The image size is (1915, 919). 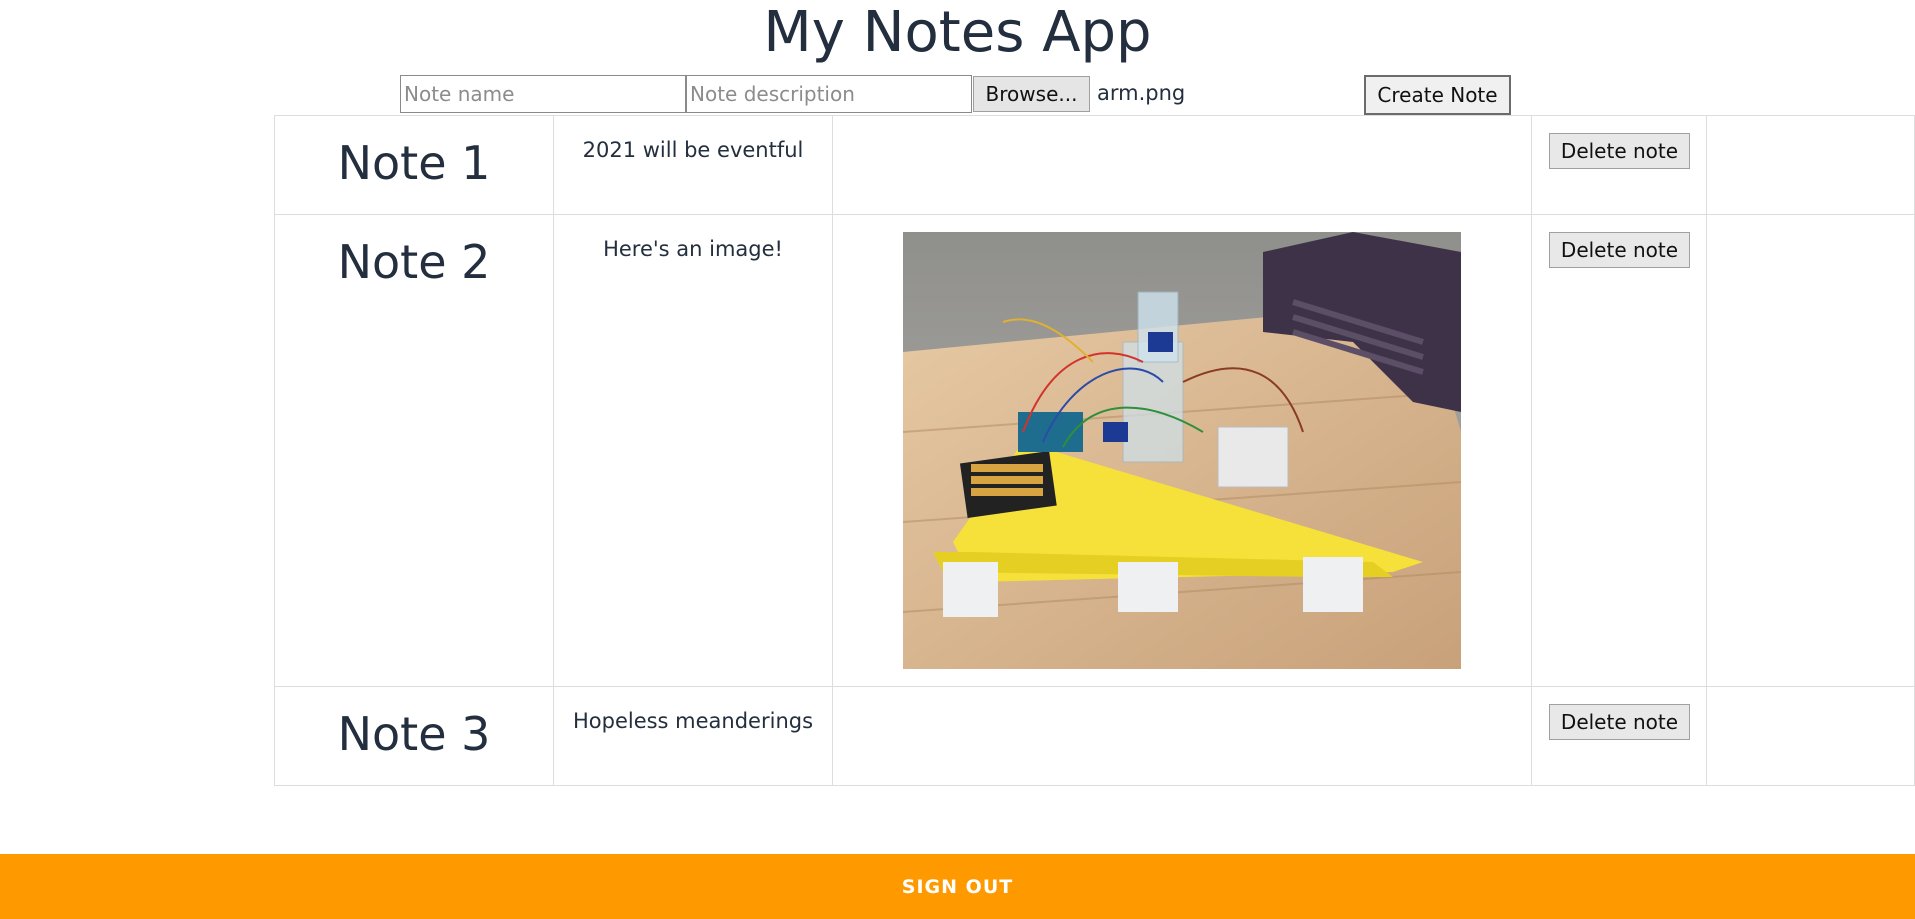 I want to click on note-name-cell: Note 3, so click(x=414, y=736).